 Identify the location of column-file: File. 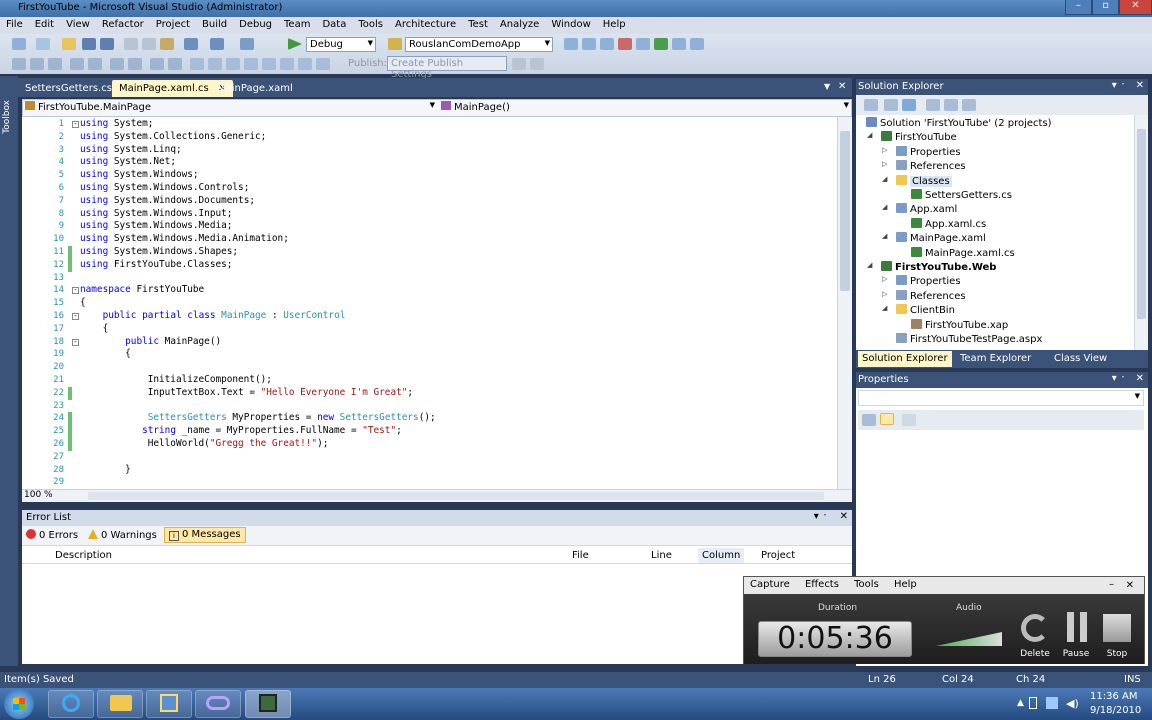
(580, 555).